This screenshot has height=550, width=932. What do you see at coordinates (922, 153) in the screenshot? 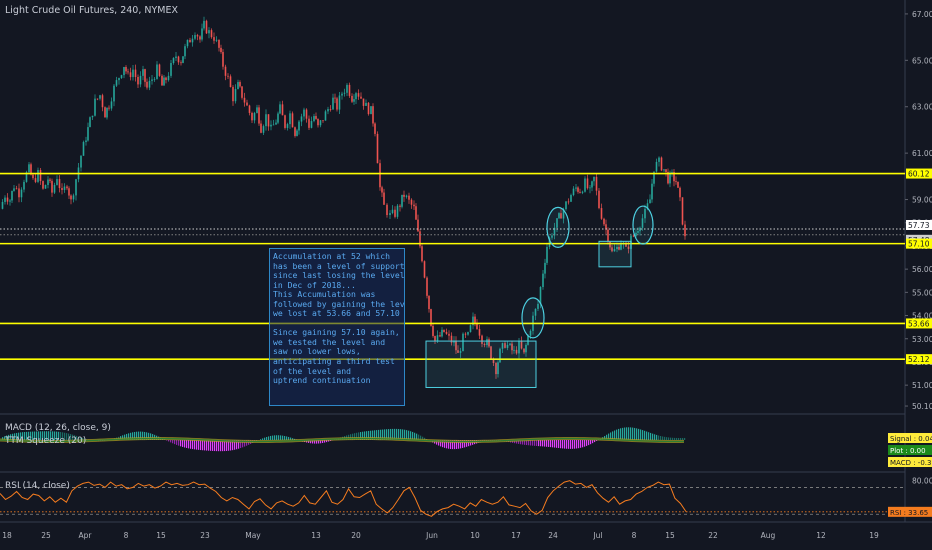
I see `price-tick-label: 61.00` at bounding box center [922, 153].